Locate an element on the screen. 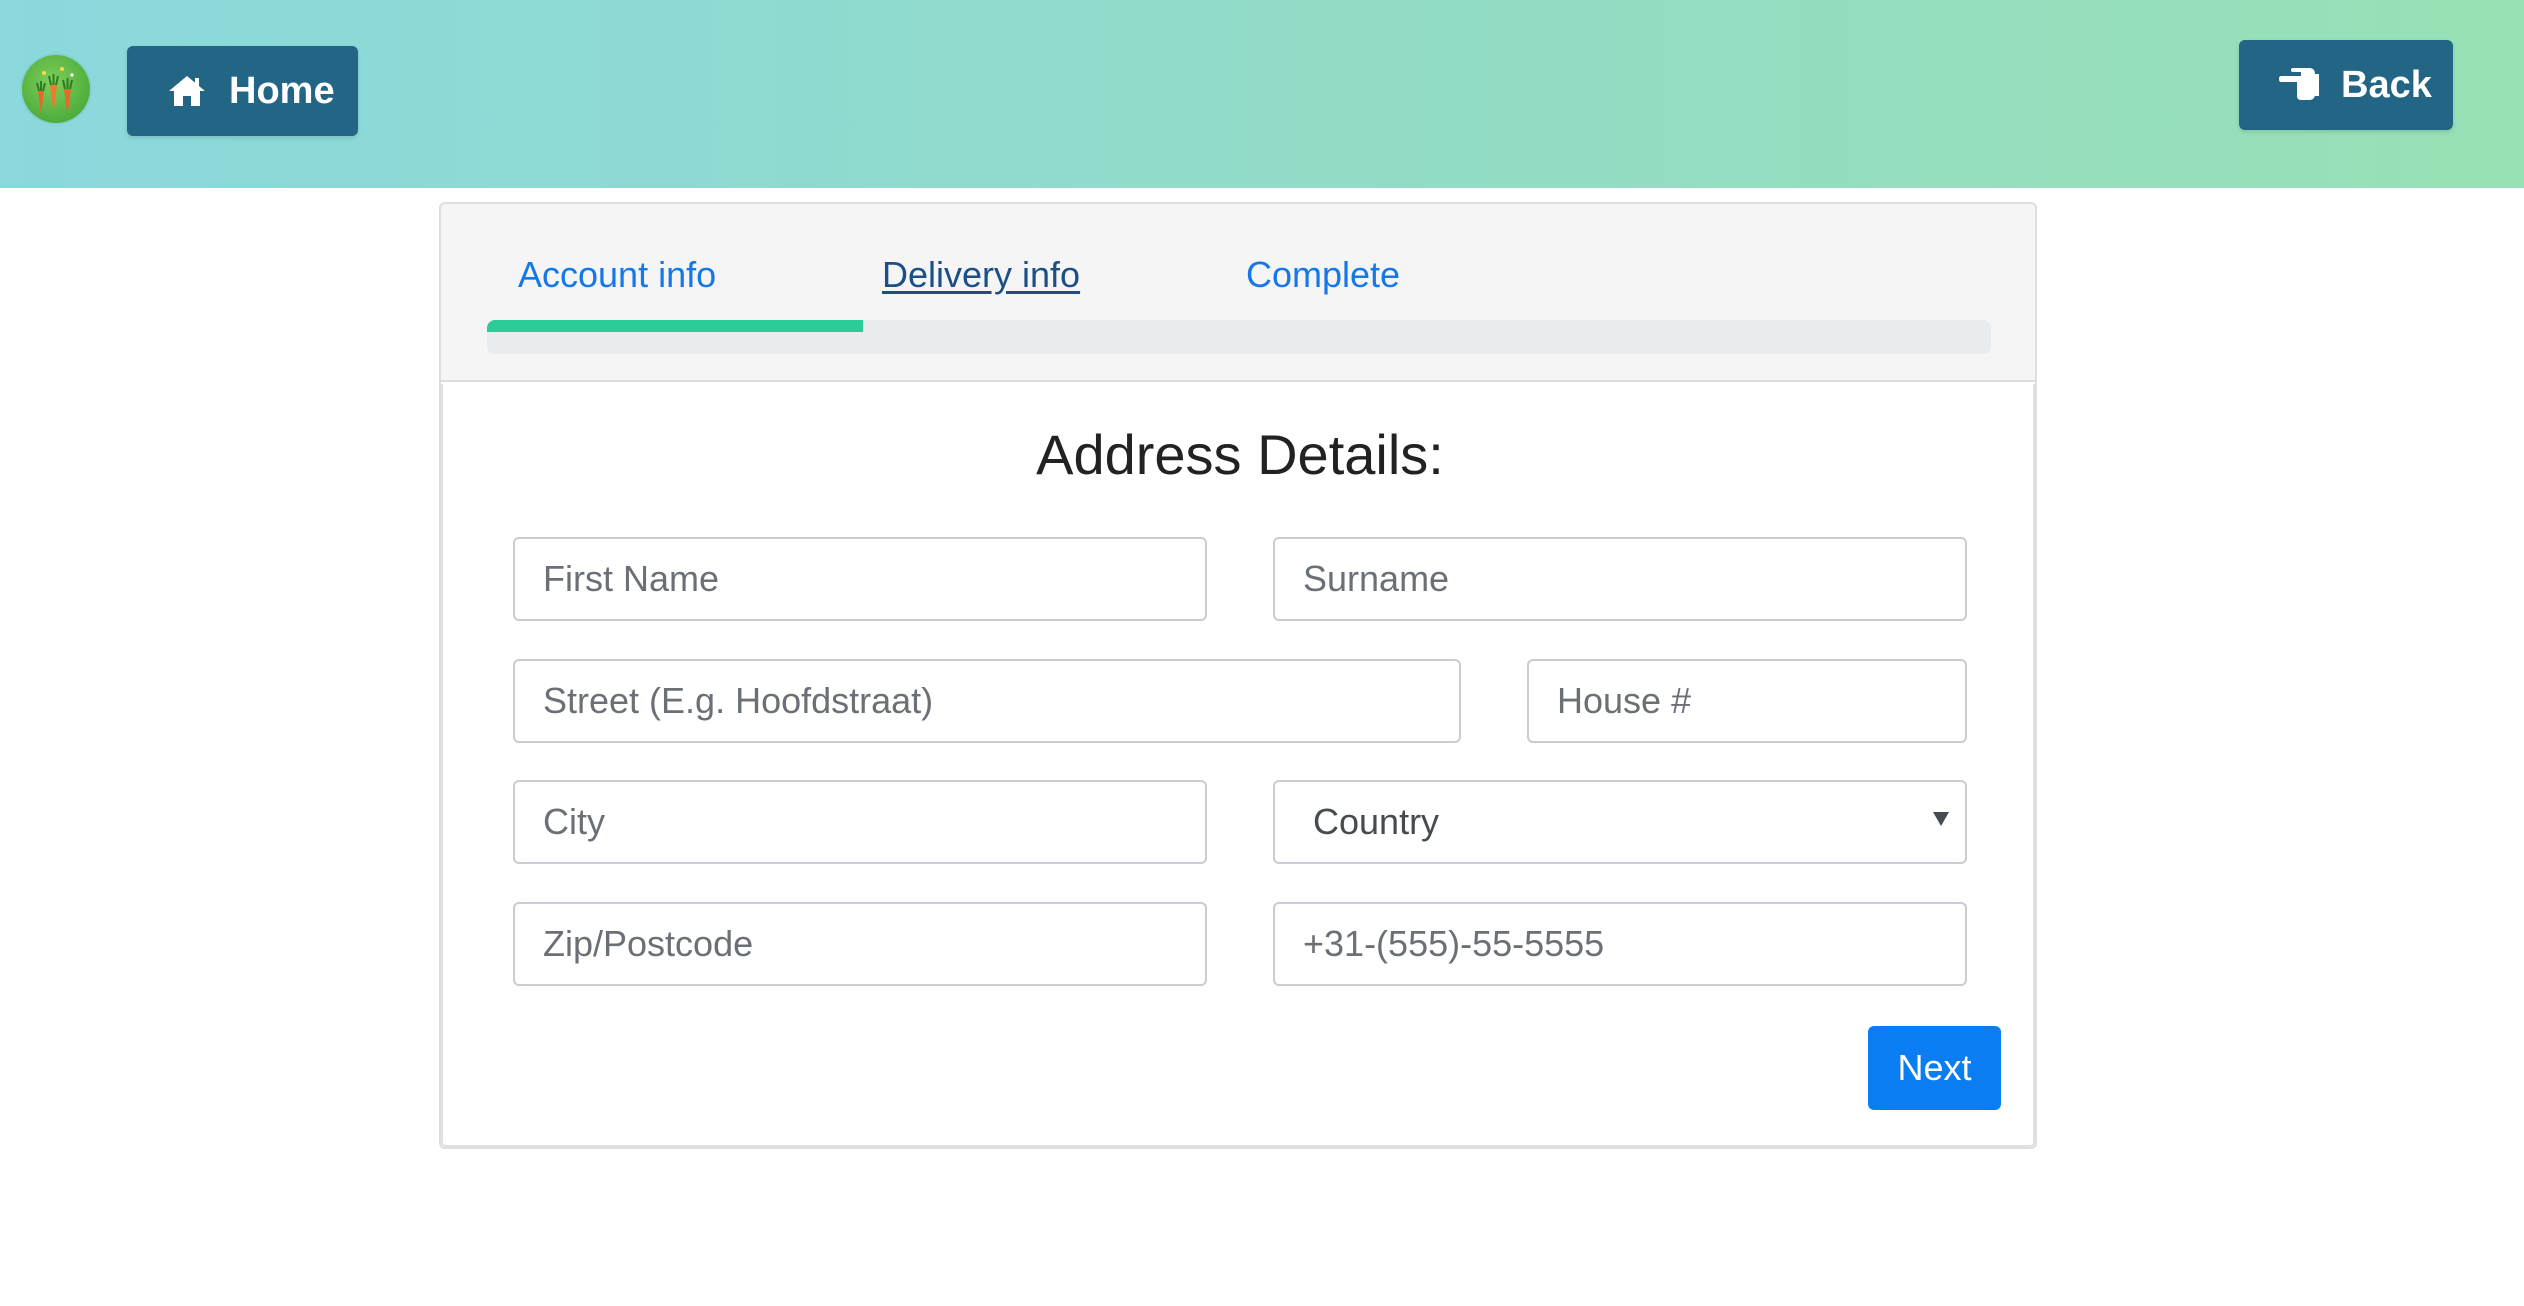  country-selected-value: Country is located at coordinates (1376, 821).